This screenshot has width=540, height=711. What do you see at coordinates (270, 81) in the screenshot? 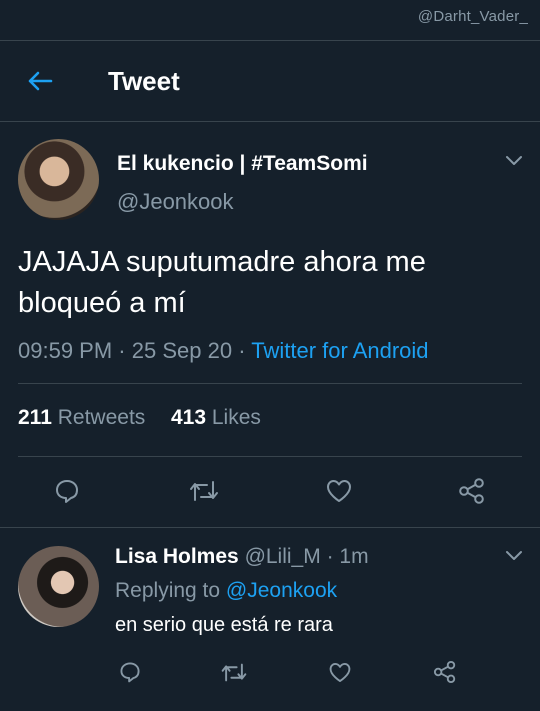
I see `top-app-bar: Tweet` at bounding box center [270, 81].